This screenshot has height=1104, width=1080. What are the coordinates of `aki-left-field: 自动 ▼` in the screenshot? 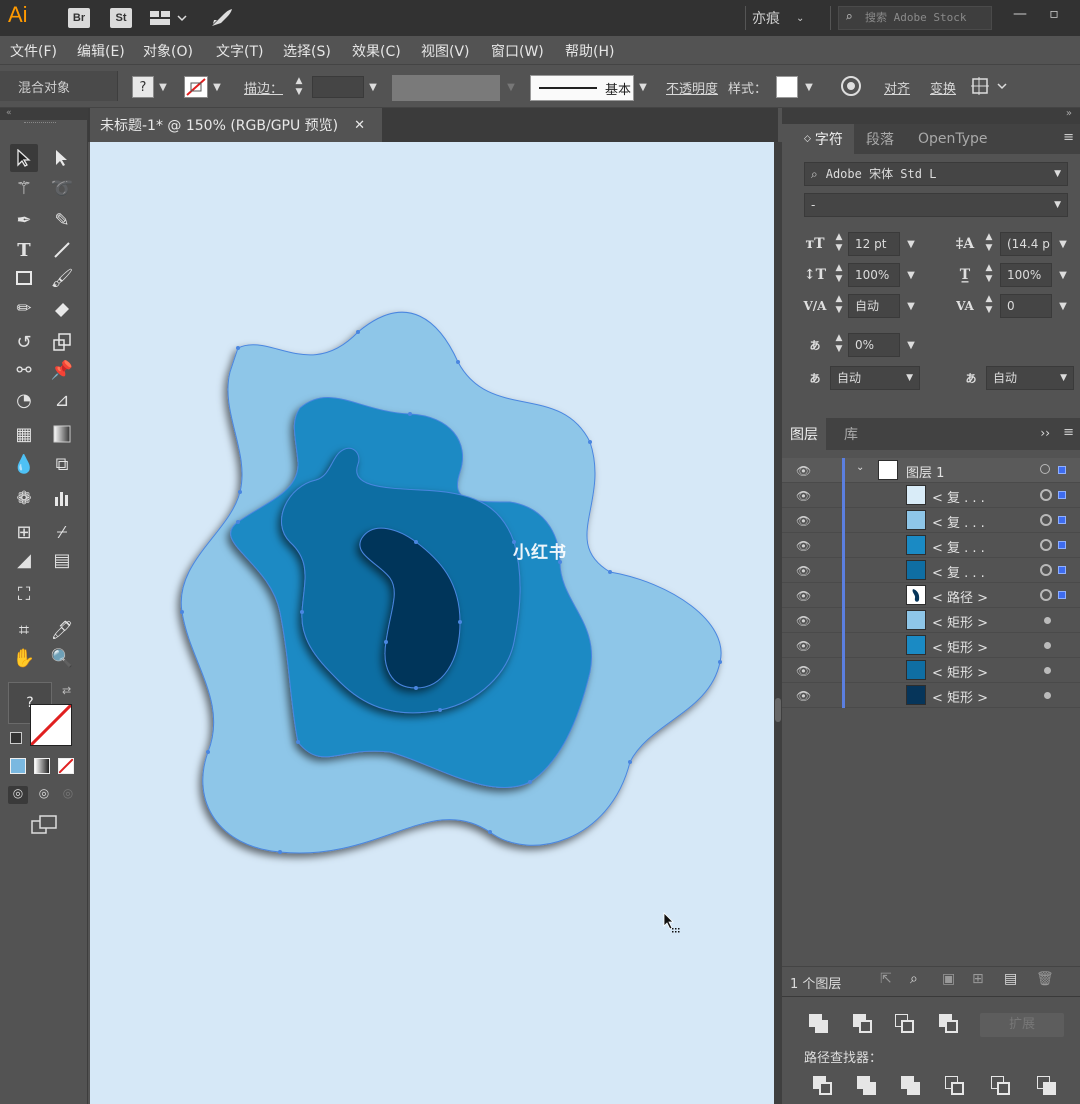 It's located at (875, 378).